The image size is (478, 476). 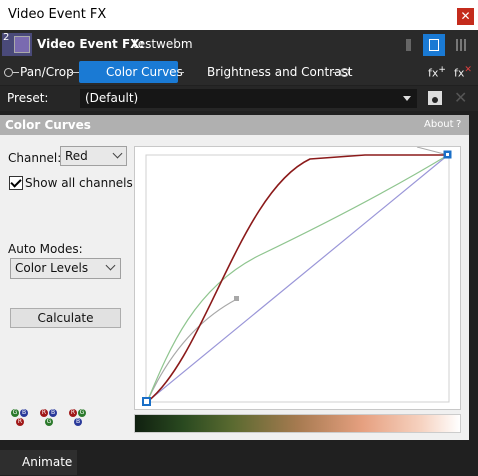 What do you see at coordinates (459, 73) in the screenshot?
I see `fx-remove-label: fx` at bounding box center [459, 73].